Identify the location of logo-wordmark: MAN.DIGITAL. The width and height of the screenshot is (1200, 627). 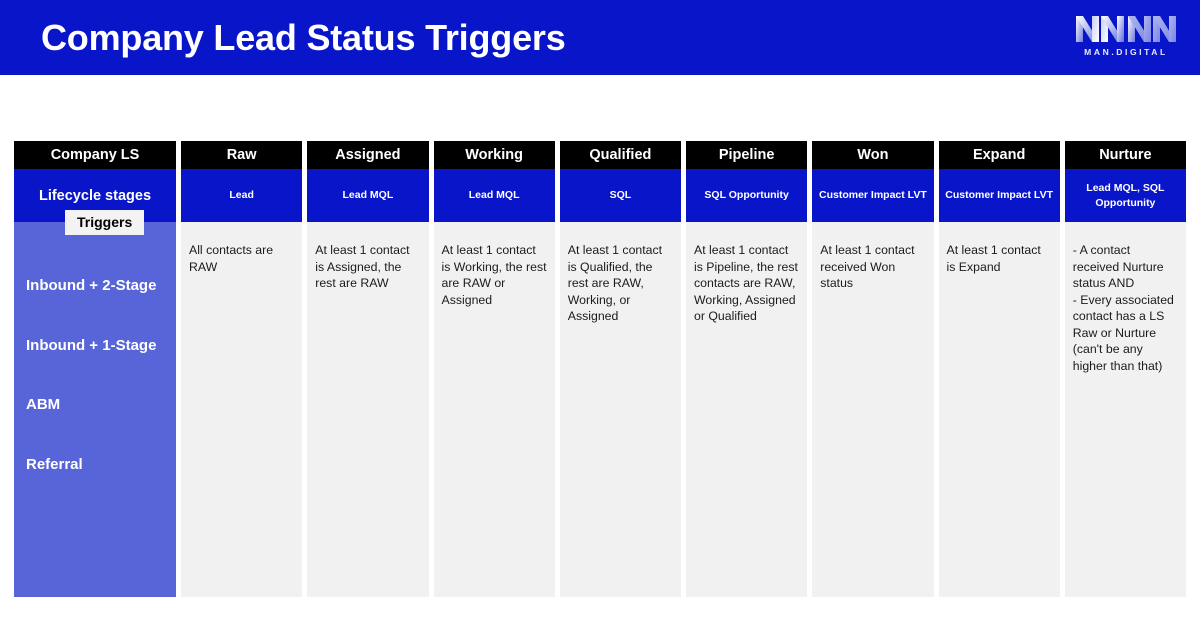
(1126, 52).